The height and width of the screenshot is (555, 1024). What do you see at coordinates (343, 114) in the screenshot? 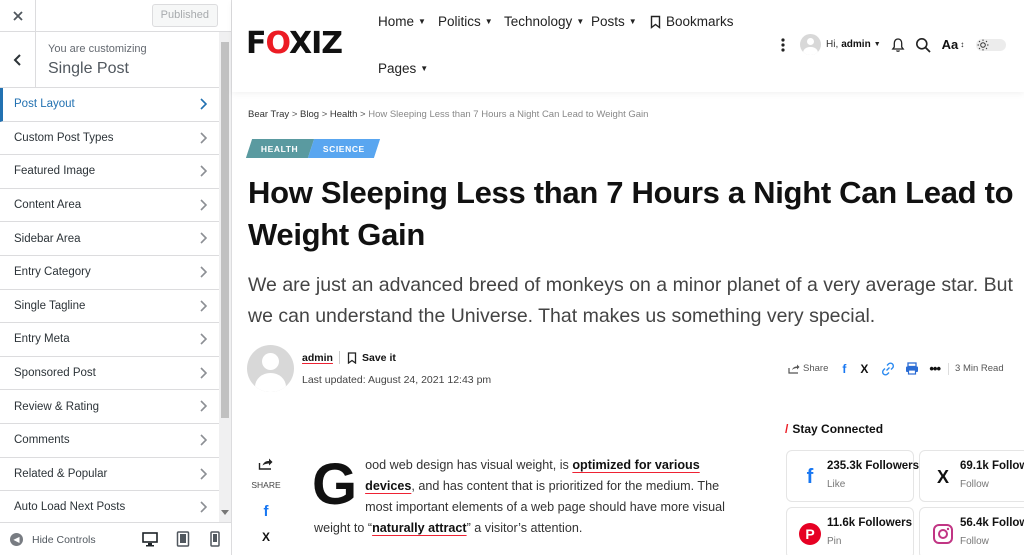
I see `breadcrumb-link-category: Health` at bounding box center [343, 114].